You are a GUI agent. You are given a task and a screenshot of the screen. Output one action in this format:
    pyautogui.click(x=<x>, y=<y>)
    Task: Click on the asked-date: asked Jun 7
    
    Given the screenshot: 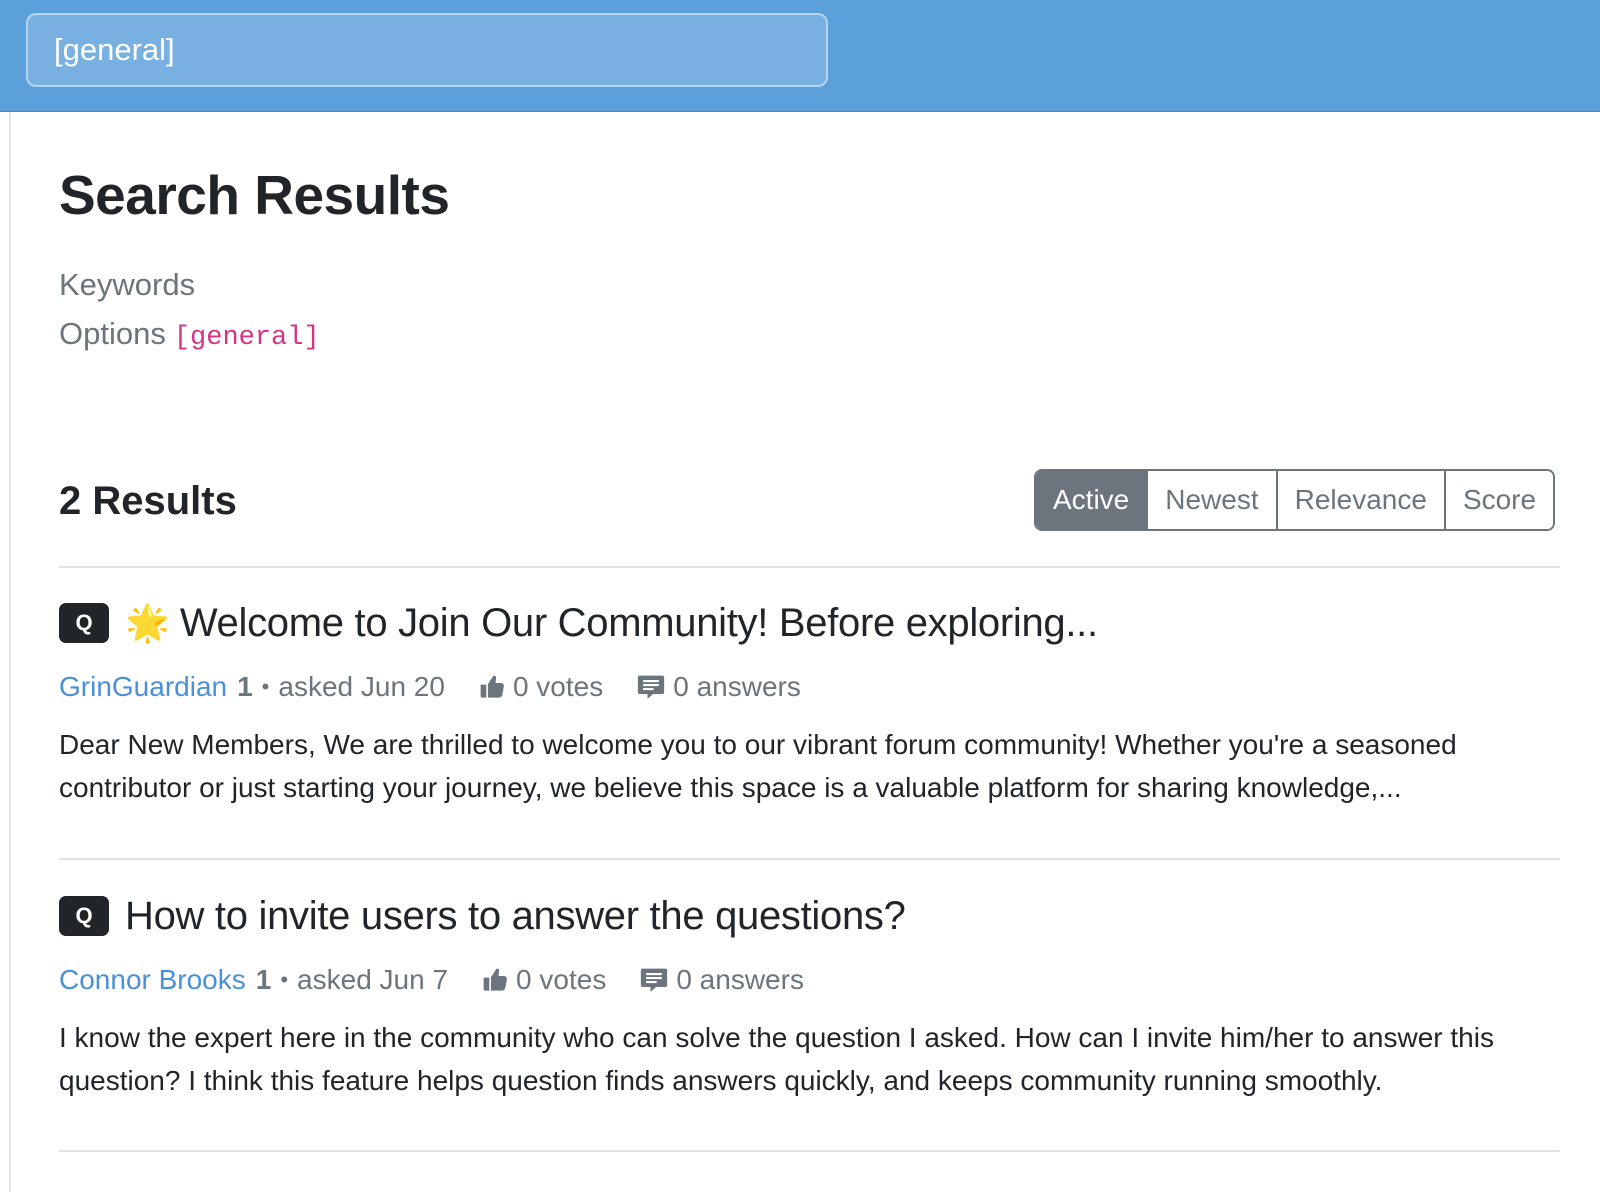 What is the action you would take?
    pyautogui.click(x=373, y=979)
    